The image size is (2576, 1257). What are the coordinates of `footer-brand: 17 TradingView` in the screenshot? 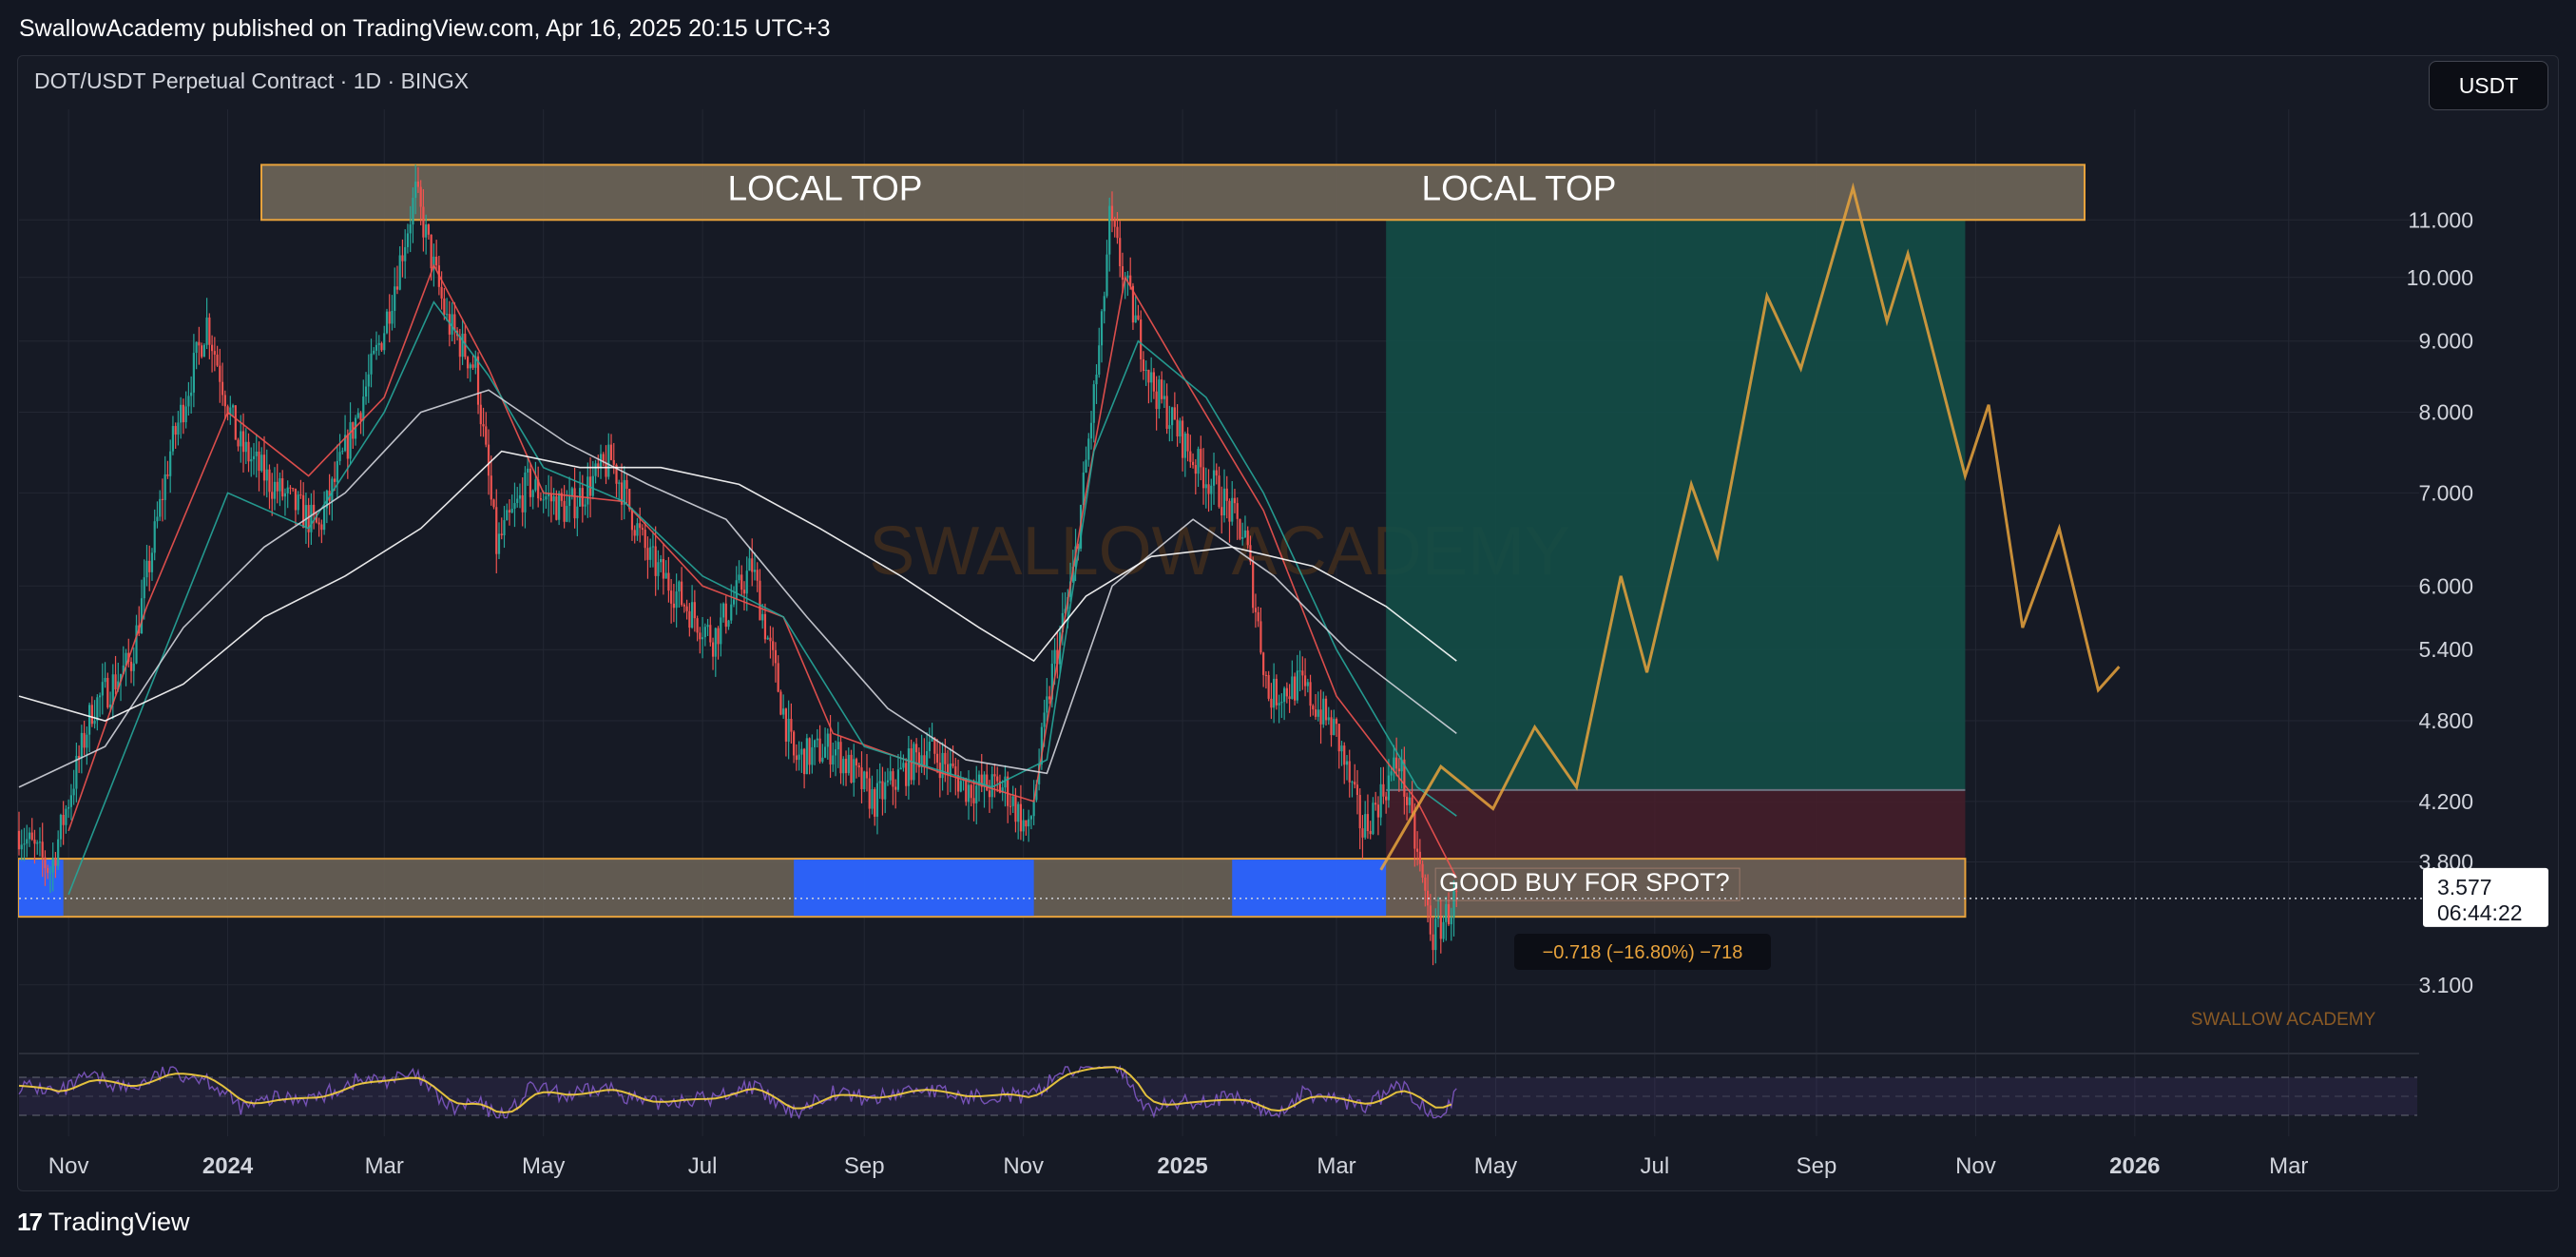 It's located at (104, 1223).